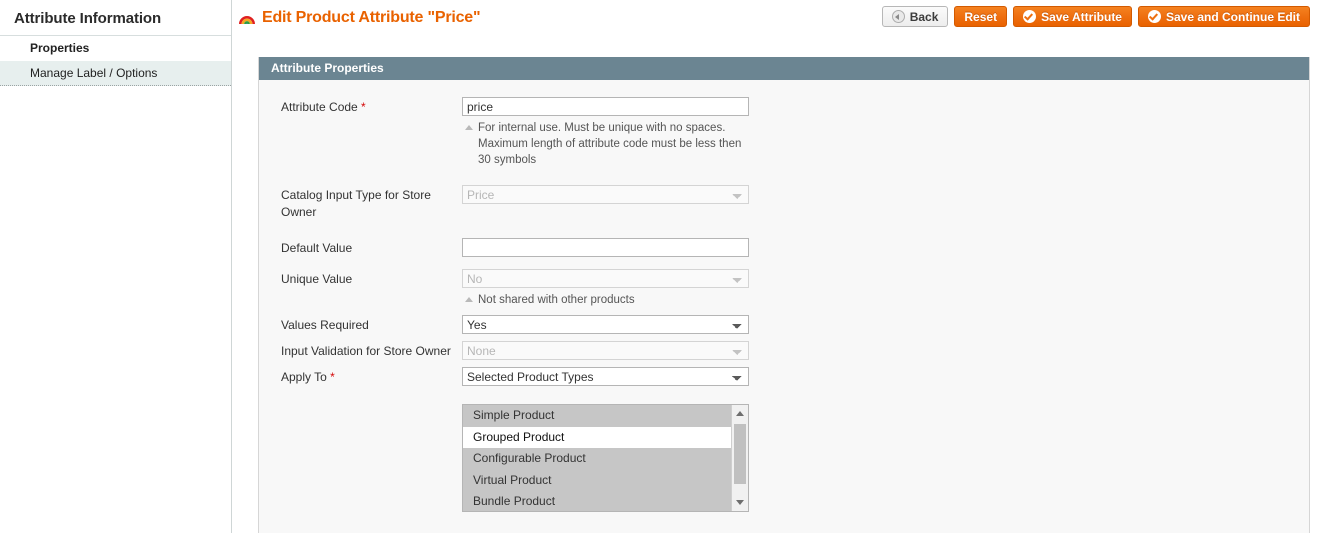 Image resolution: width=1322 pixels, height=533 pixels. I want to click on reset-button: Reset, so click(981, 16).